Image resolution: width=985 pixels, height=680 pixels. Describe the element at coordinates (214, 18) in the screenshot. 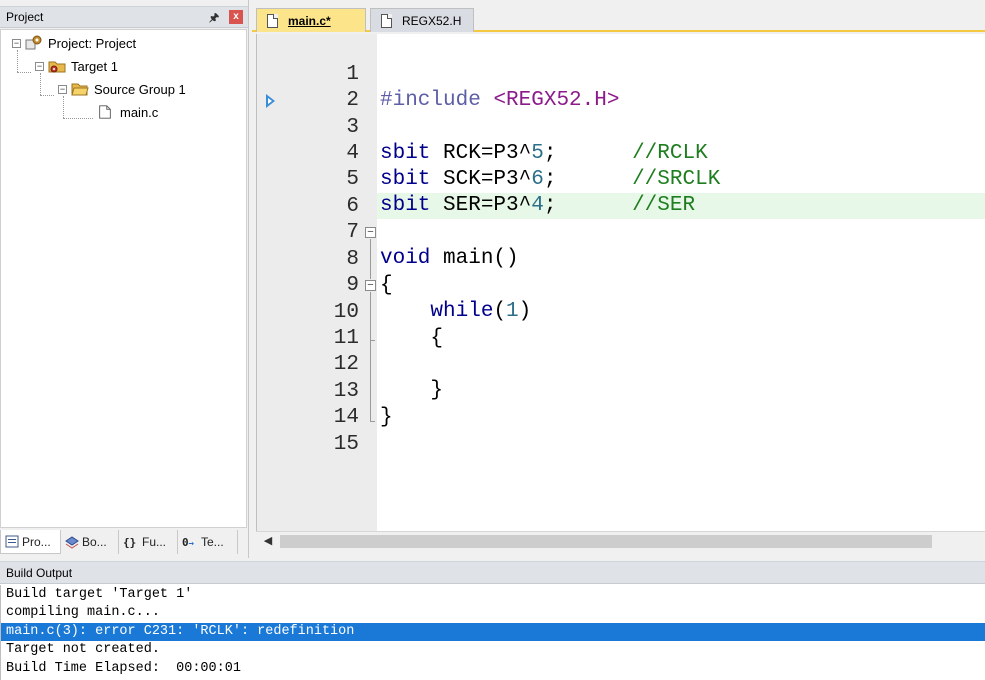

I see `pin-icon: 🖈` at that location.